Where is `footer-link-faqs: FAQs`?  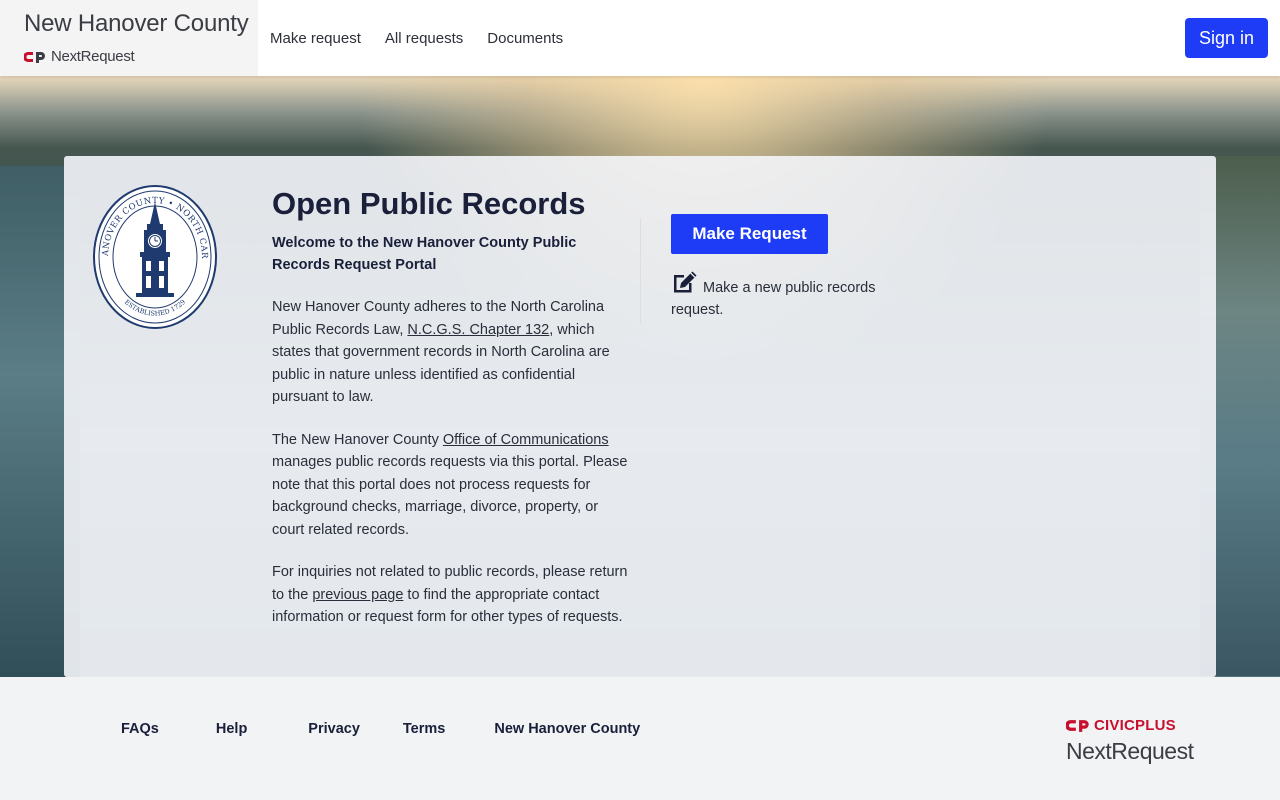 footer-link-faqs: FAQs is located at coordinates (140, 729).